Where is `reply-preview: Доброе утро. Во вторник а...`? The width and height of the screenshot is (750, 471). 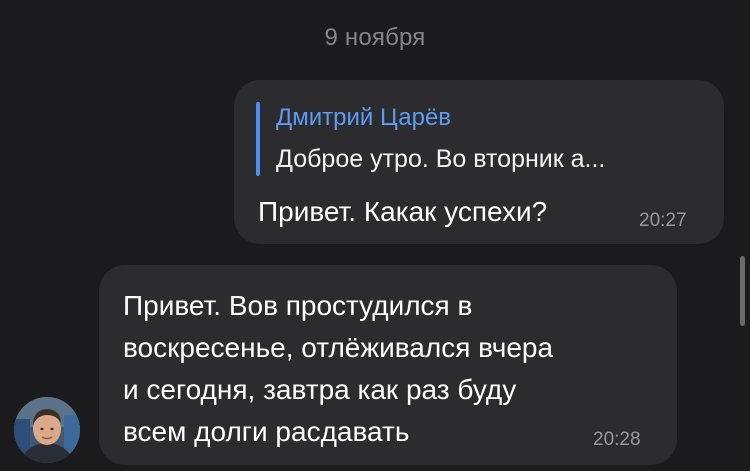 reply-preview: Доброе утро. Во вторник а... is located at coordinates (441, 159).